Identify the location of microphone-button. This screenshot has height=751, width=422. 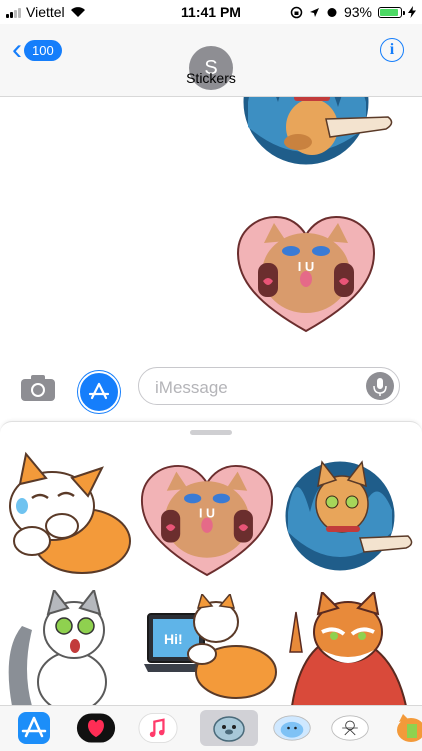
(380, 386).